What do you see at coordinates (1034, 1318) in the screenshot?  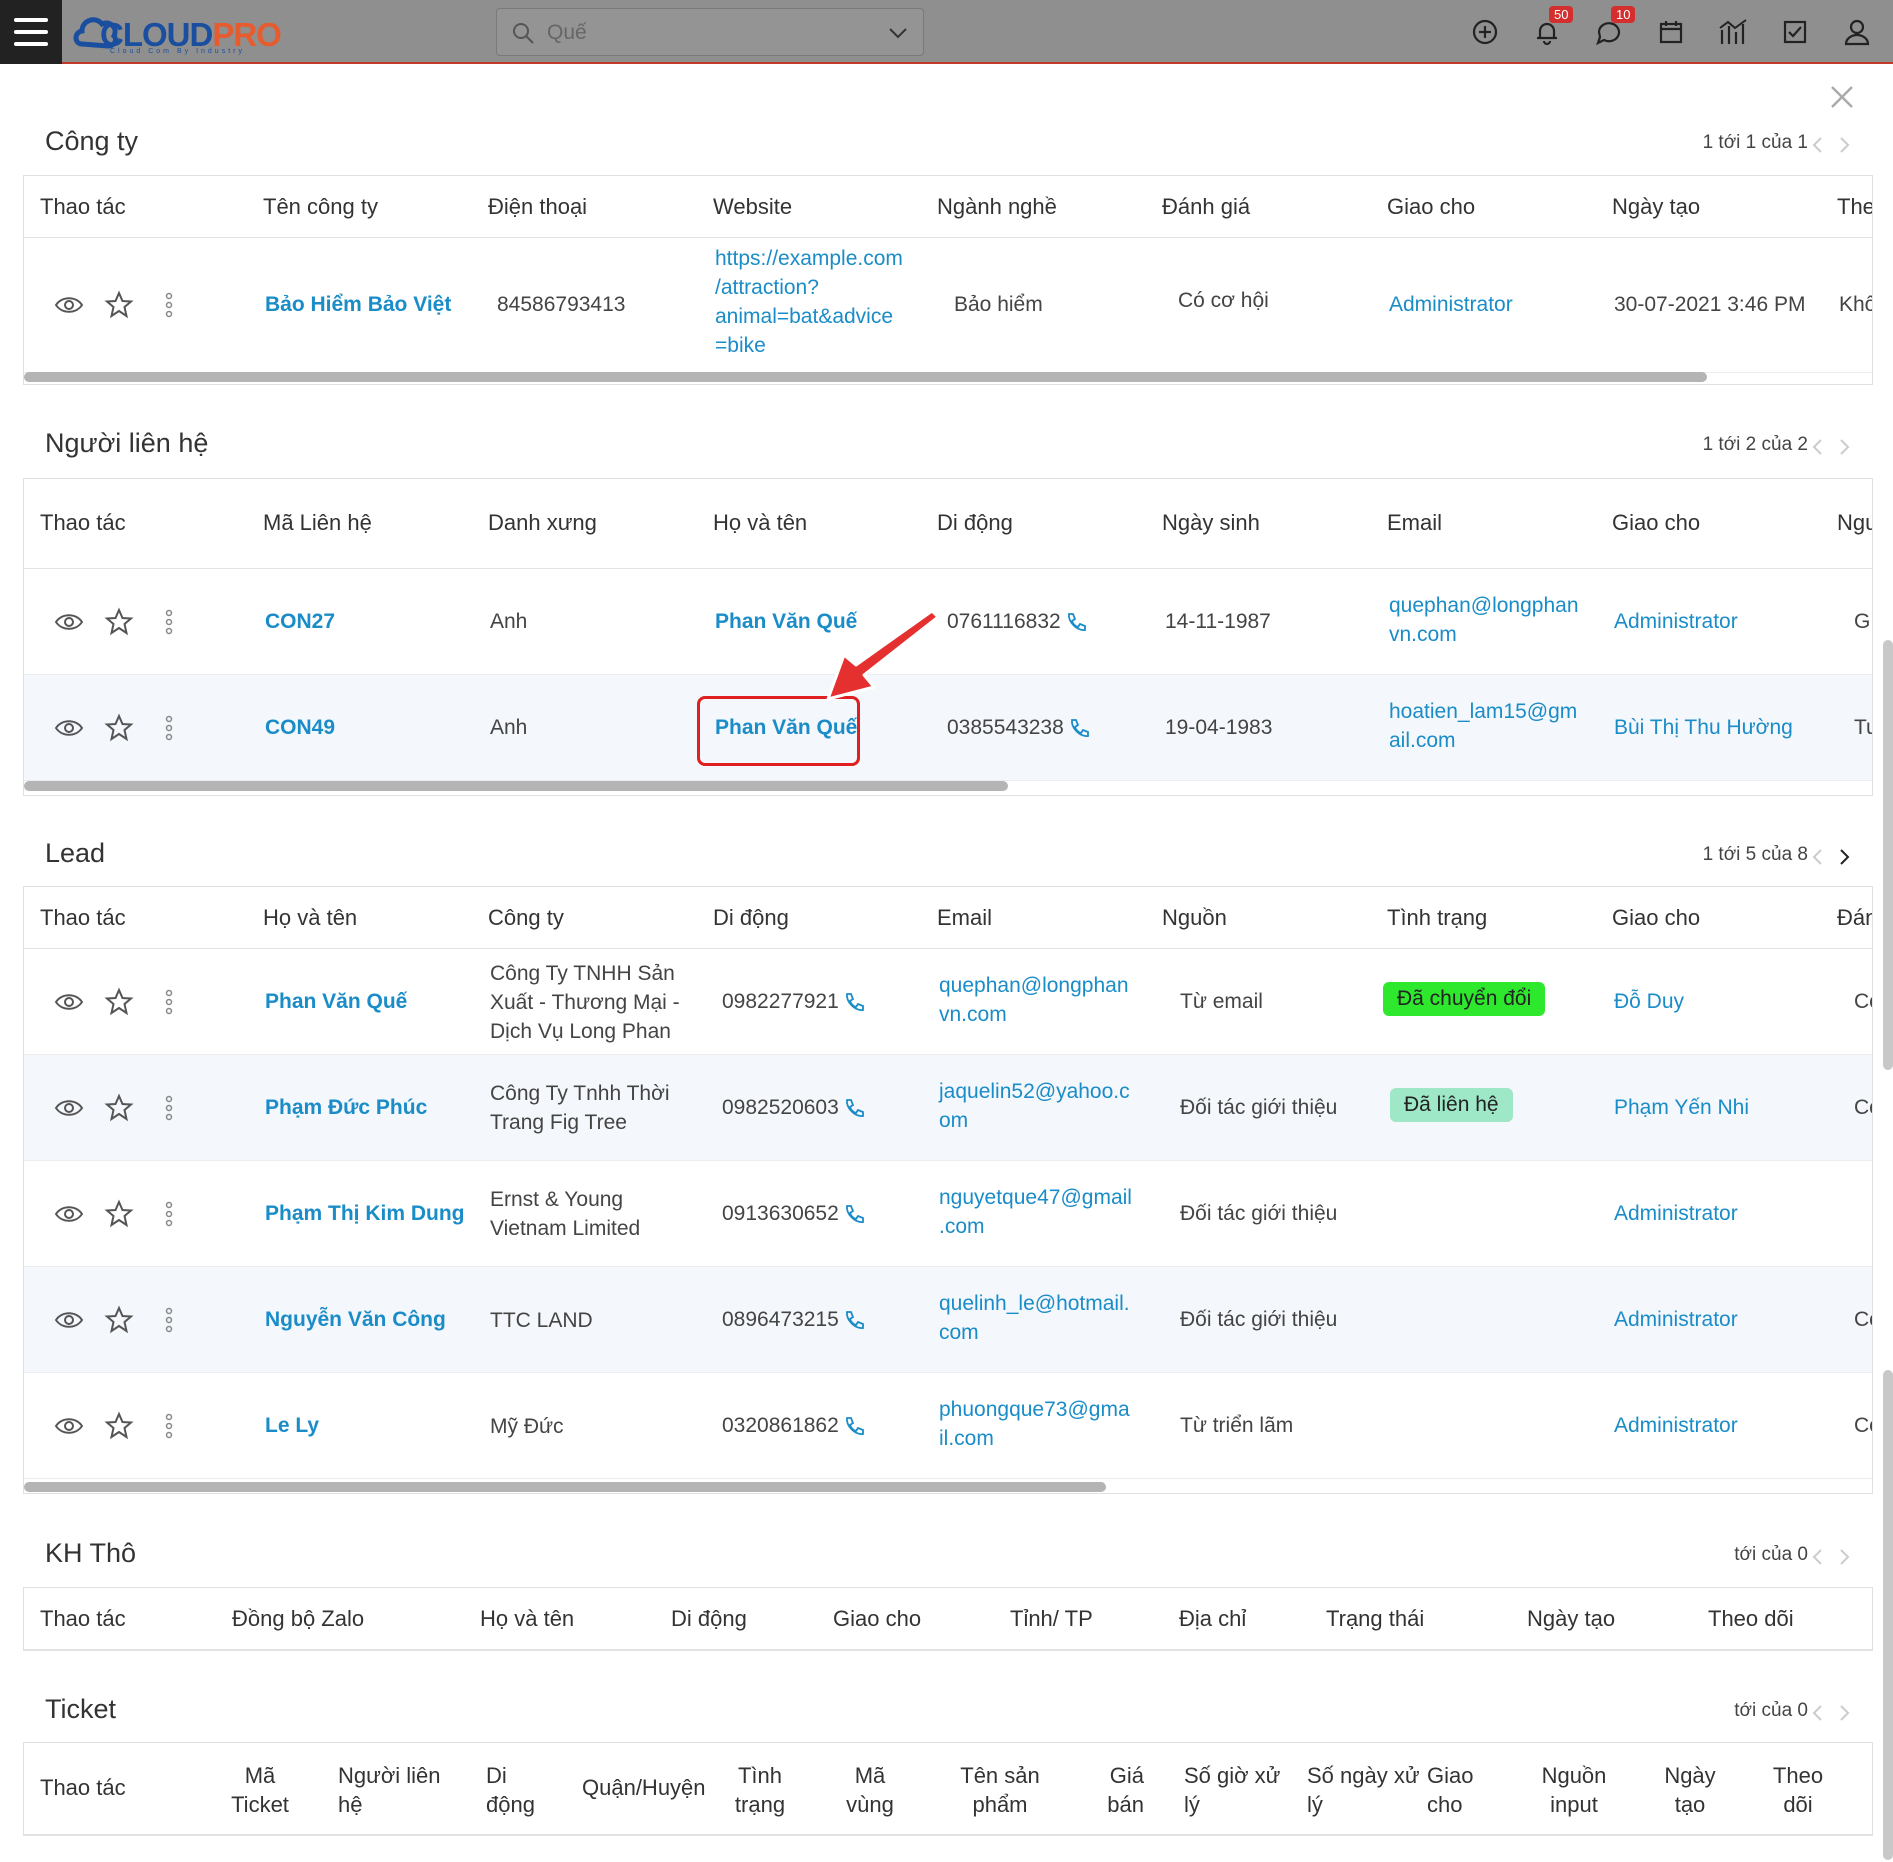 I see `lead-email-link: quelinh_le@hotmail. com` at bounding box center [1034, 1318].